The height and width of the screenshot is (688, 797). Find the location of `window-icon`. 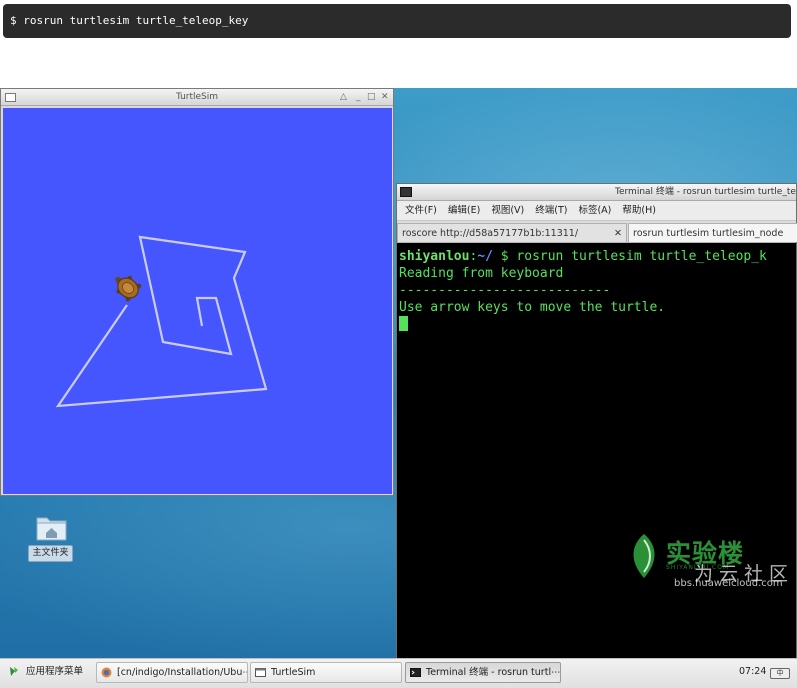

window-icon is located at coordinates (260, 672).